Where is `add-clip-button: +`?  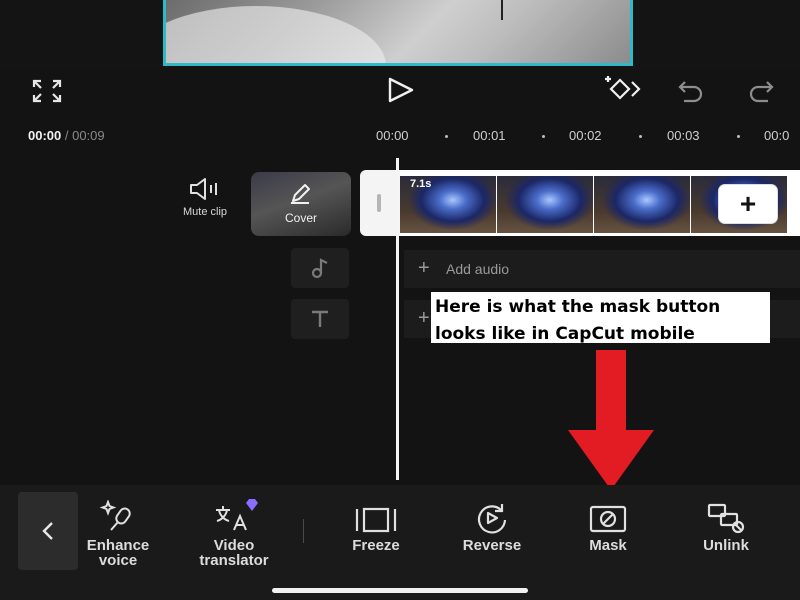 add-clip-button: + is located at coordinates (748, 204).